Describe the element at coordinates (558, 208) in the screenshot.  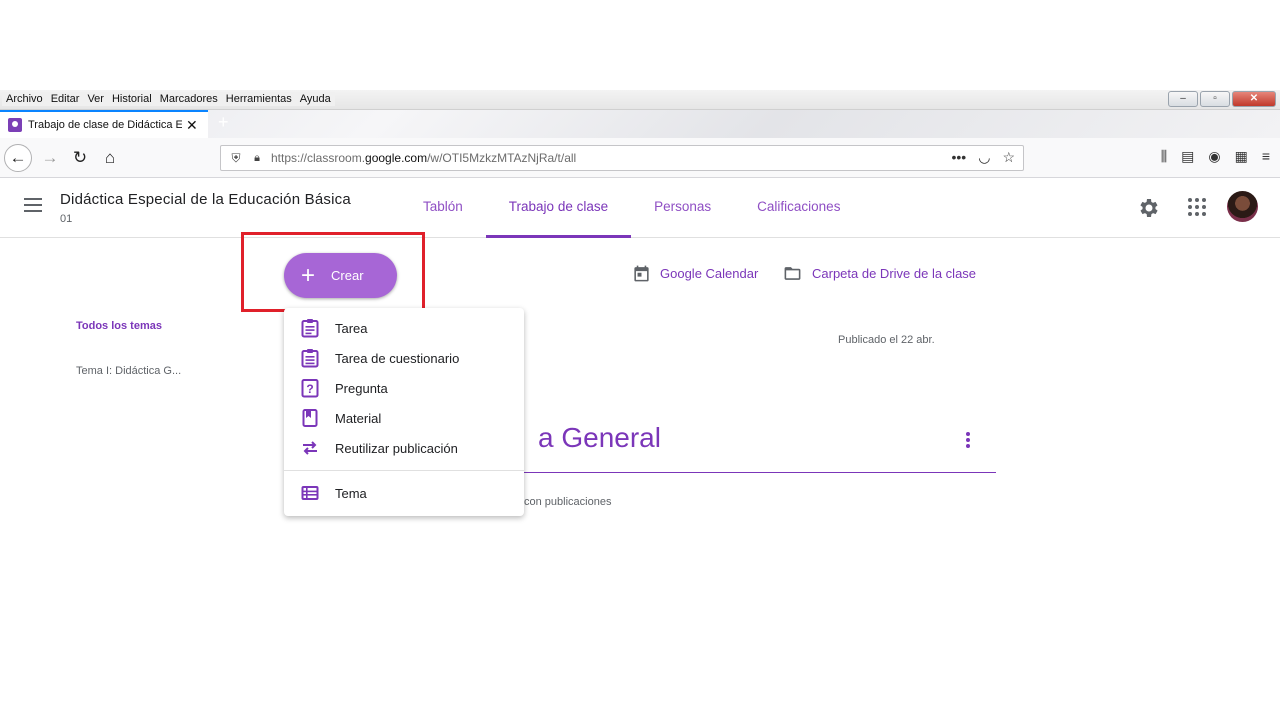
I see `tab-trabajo-de-clase: Trabajo de clase` at that location.